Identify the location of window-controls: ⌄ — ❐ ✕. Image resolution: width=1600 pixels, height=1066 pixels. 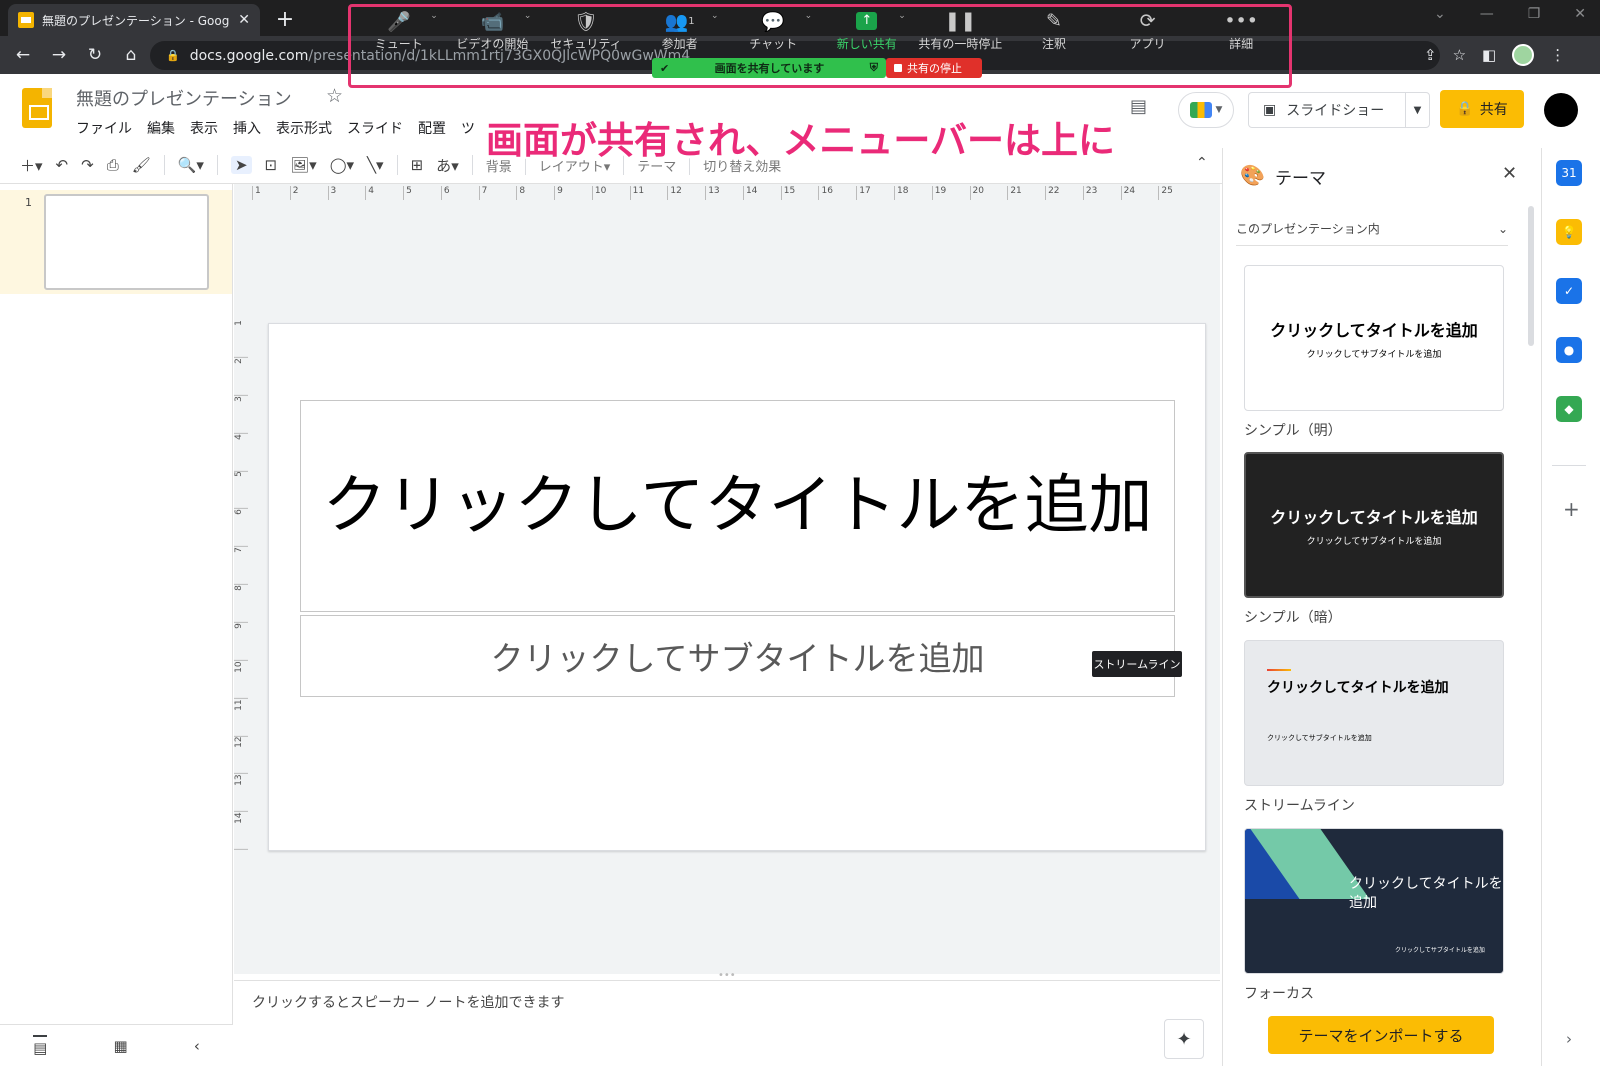
(1510, 14).